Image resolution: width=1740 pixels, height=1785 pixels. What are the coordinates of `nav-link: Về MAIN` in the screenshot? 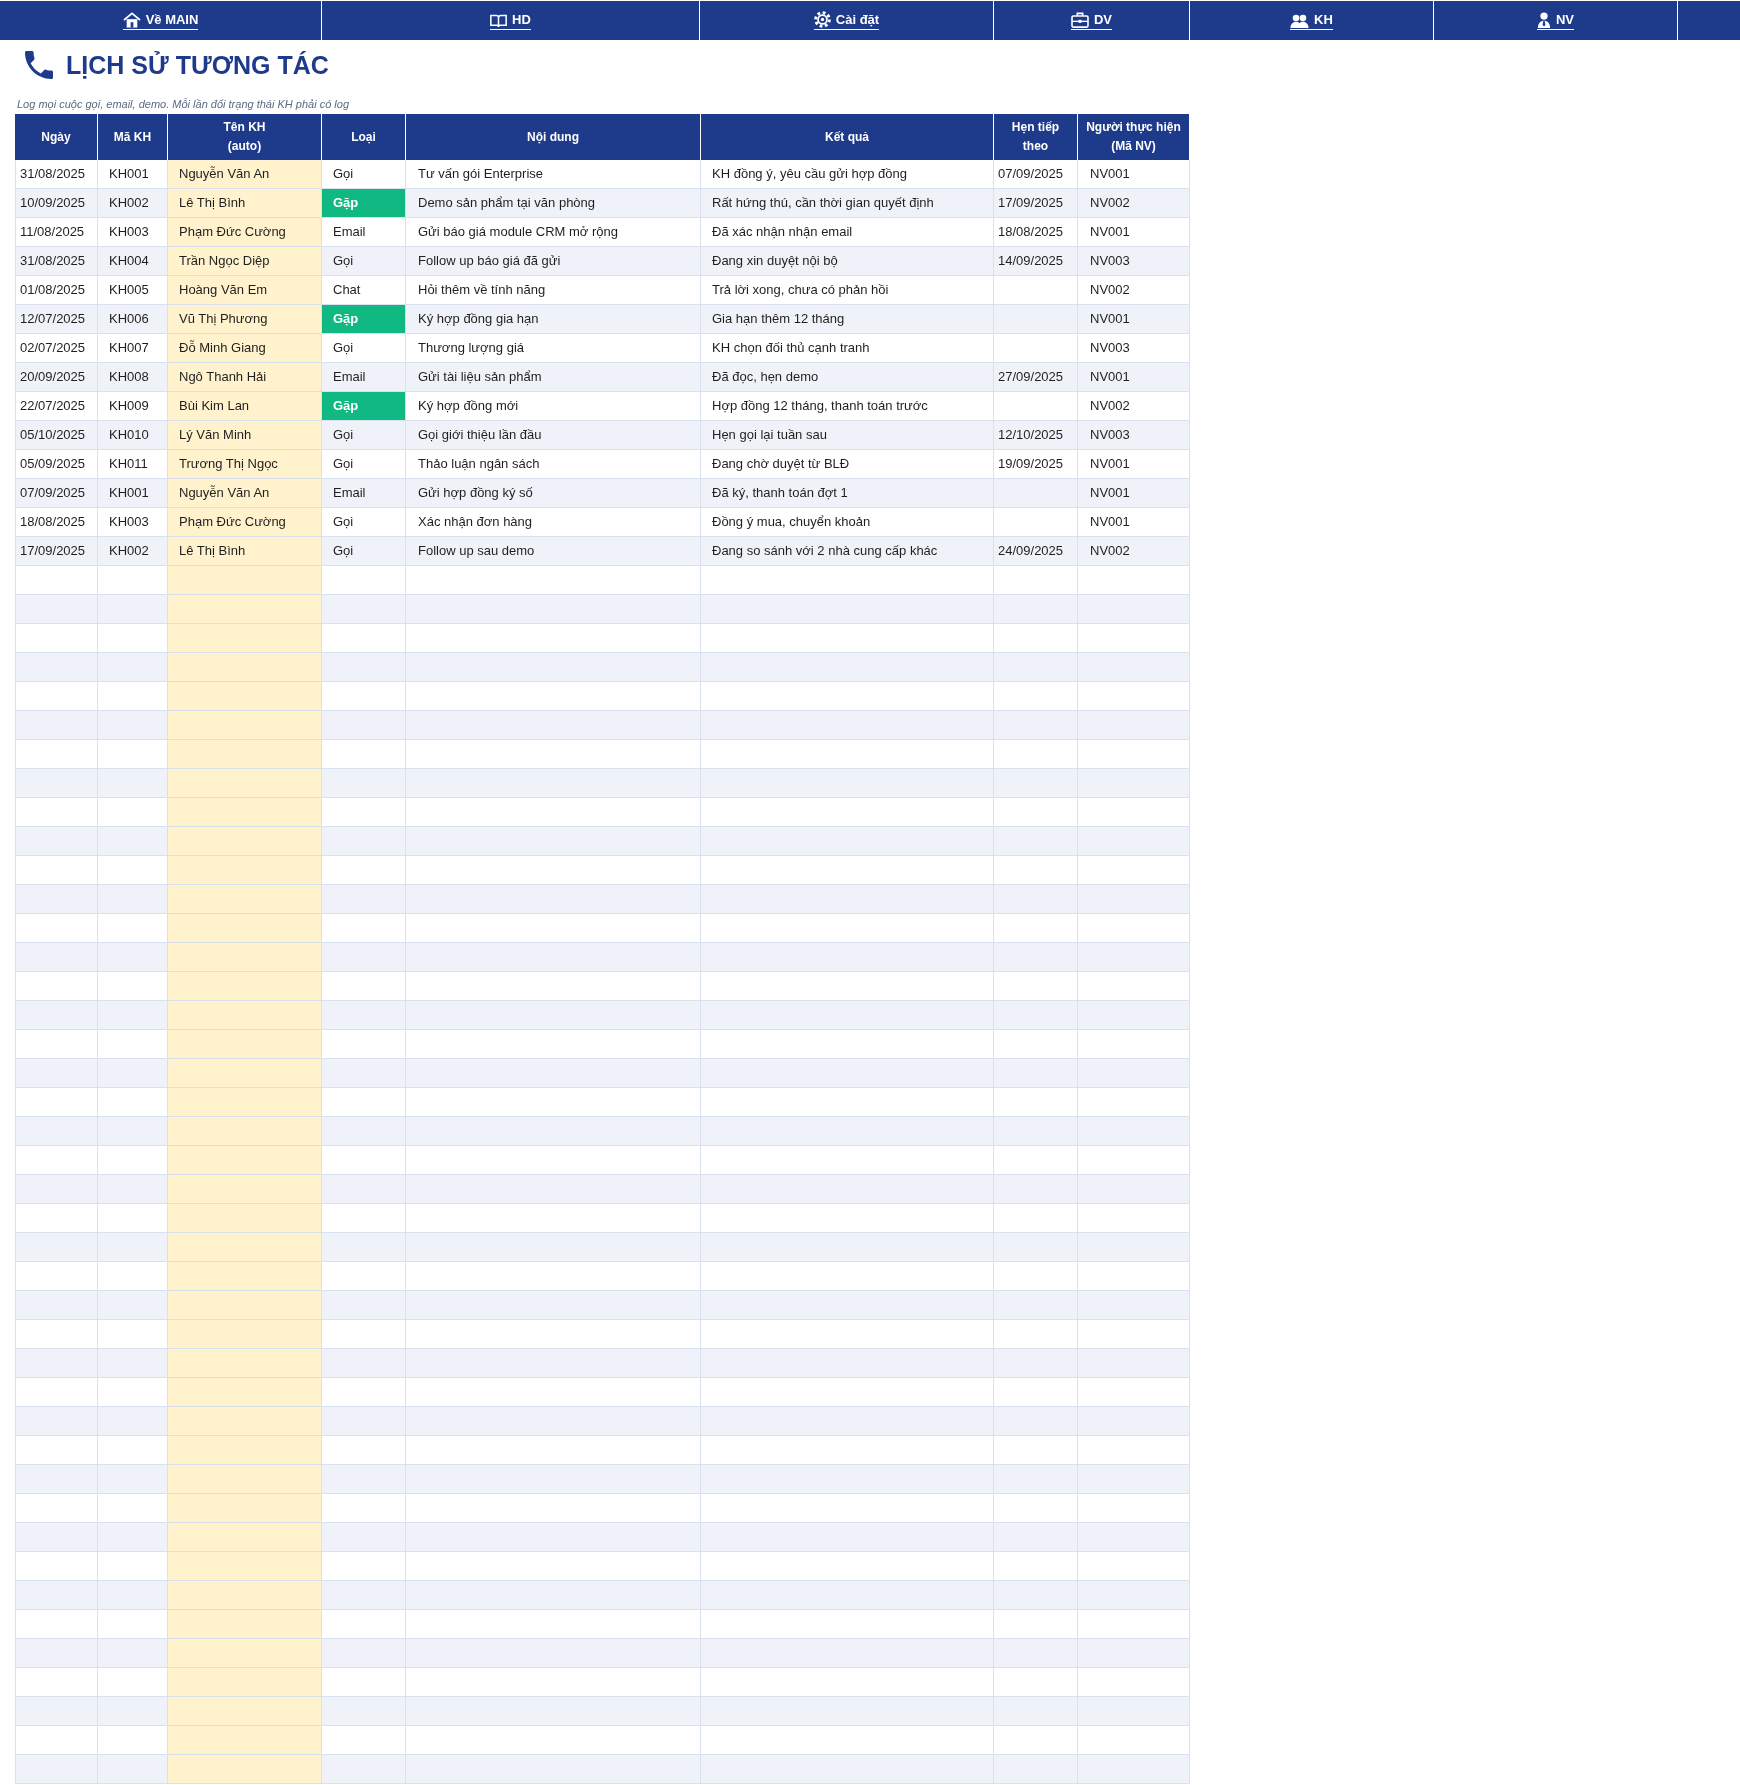 It's located at (160, 20).